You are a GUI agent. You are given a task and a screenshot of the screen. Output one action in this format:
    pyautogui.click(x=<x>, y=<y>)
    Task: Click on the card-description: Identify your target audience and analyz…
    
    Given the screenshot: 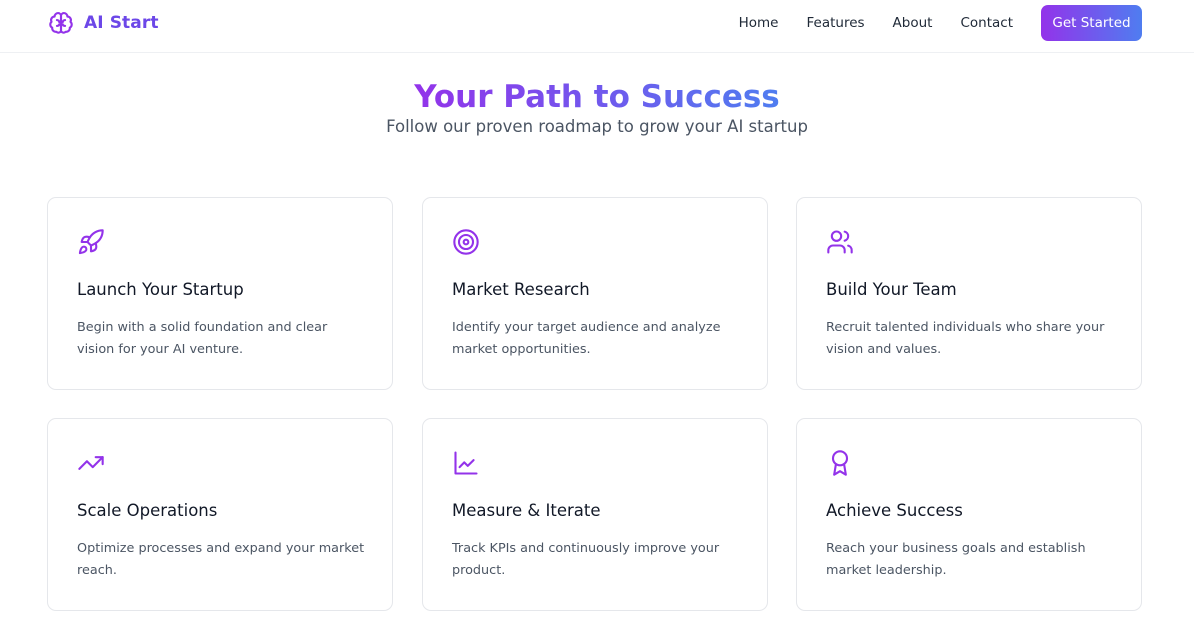 What is the action you would take?
    pyautogui.click(x=586, y=338)
    